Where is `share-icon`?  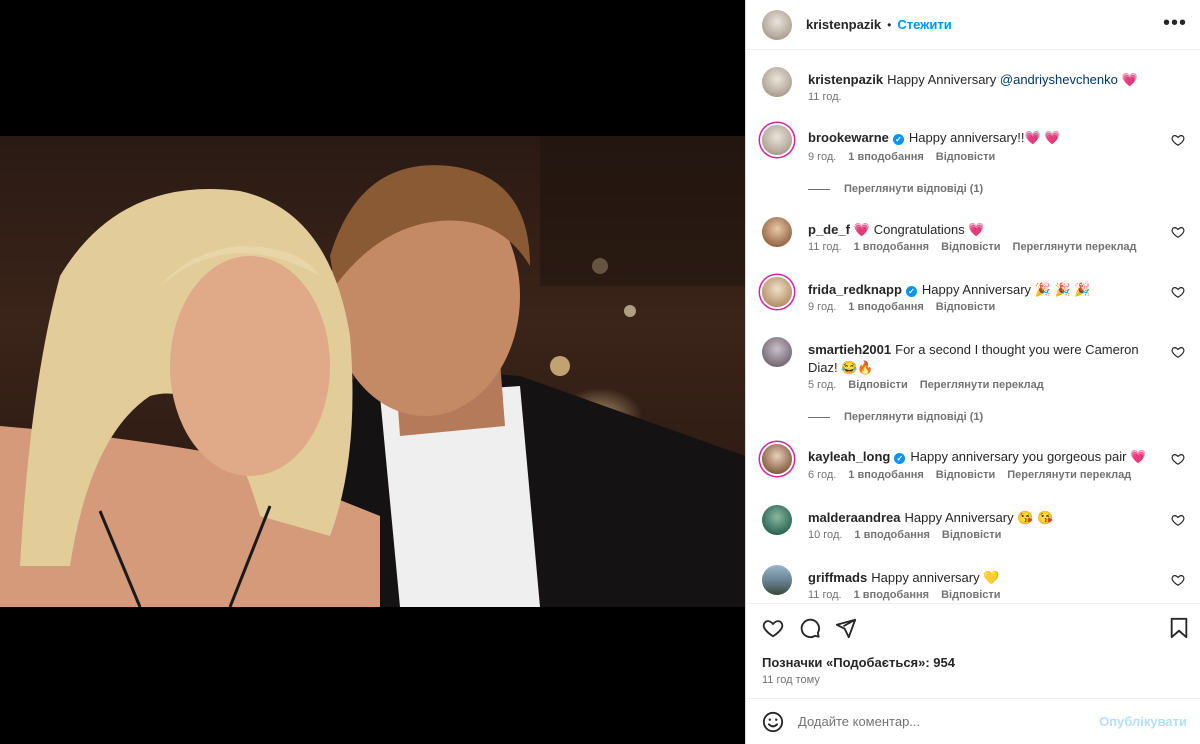 share-icon is located at coordinates (846, 628).